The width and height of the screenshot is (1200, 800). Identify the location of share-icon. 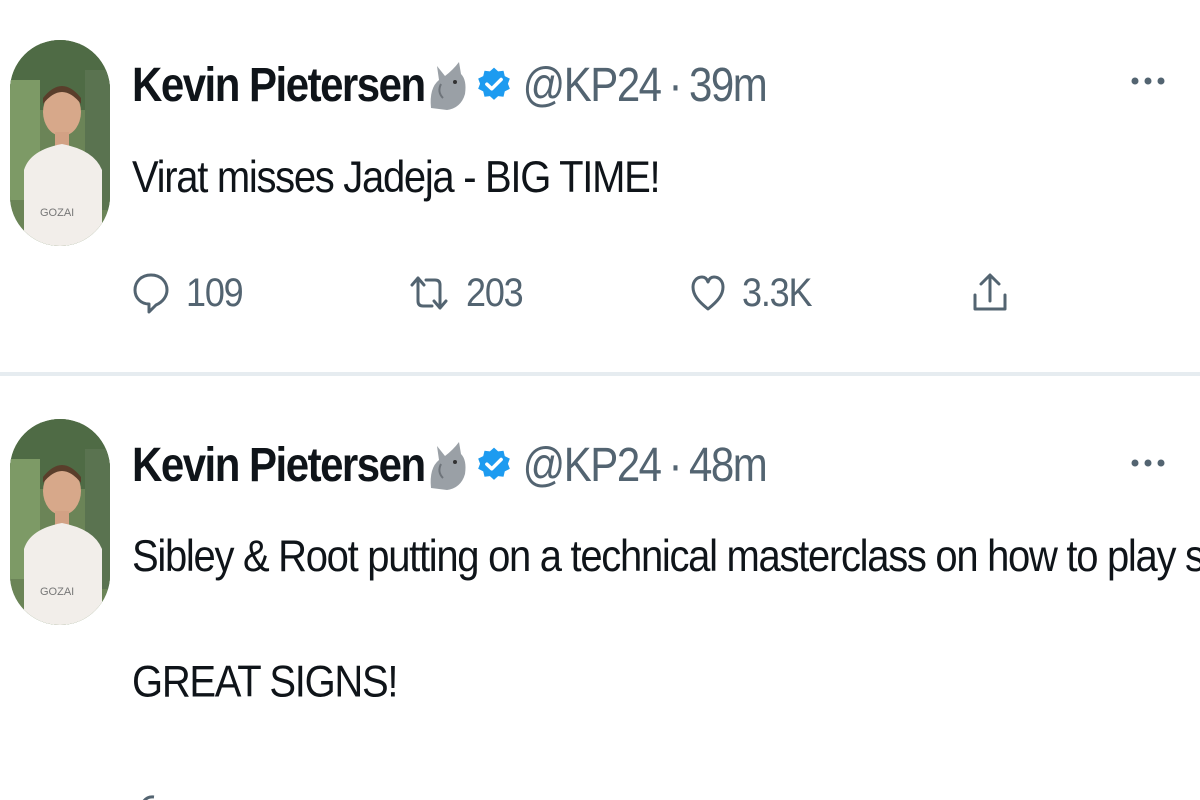
(990, 293).